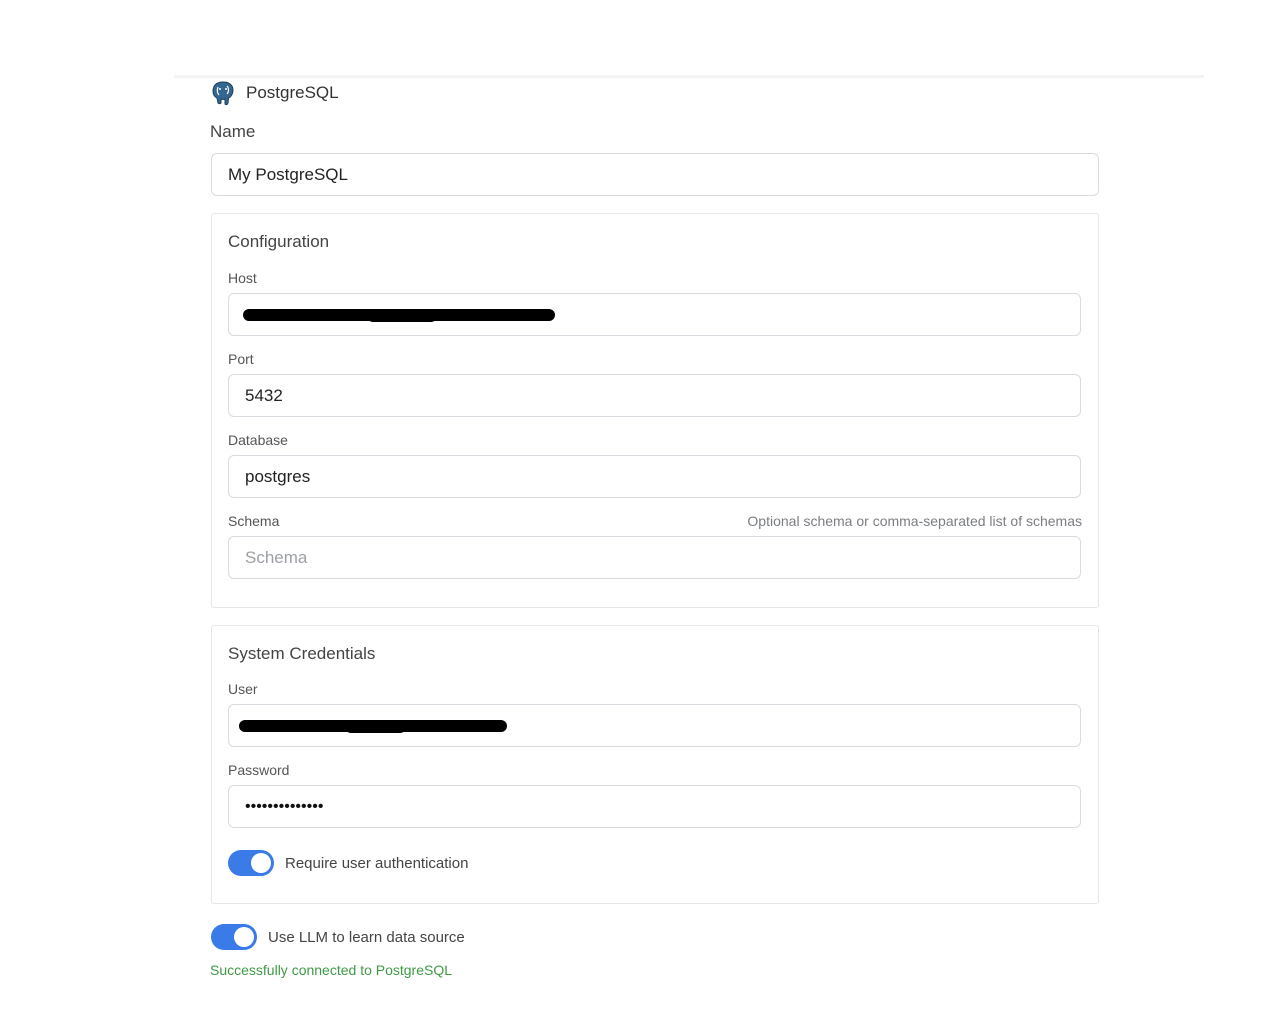  Describe the element at coordinates (259, 770) in the screenshot. I see `password-label: Password` at that location.